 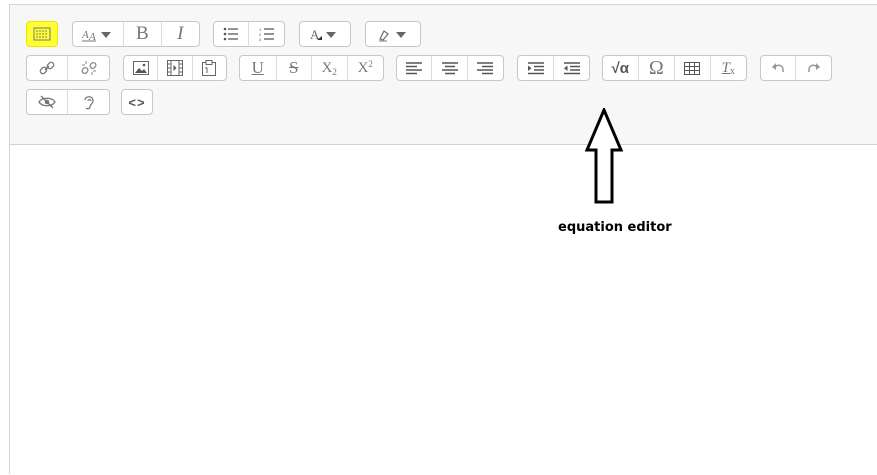 I want to click on indent-button, so click(x=536, y=68).